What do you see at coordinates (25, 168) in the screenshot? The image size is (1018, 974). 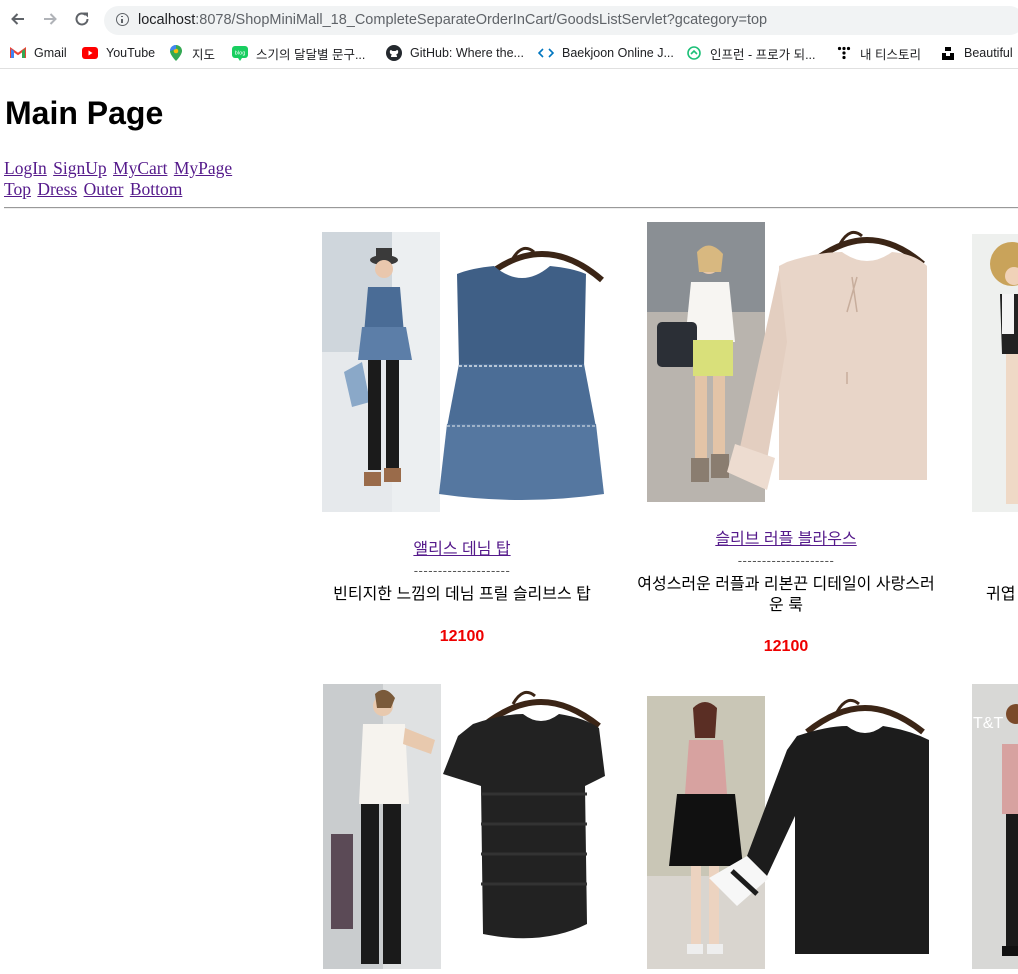 I see `login-link: LogIn` at bounding box center [25, 168].